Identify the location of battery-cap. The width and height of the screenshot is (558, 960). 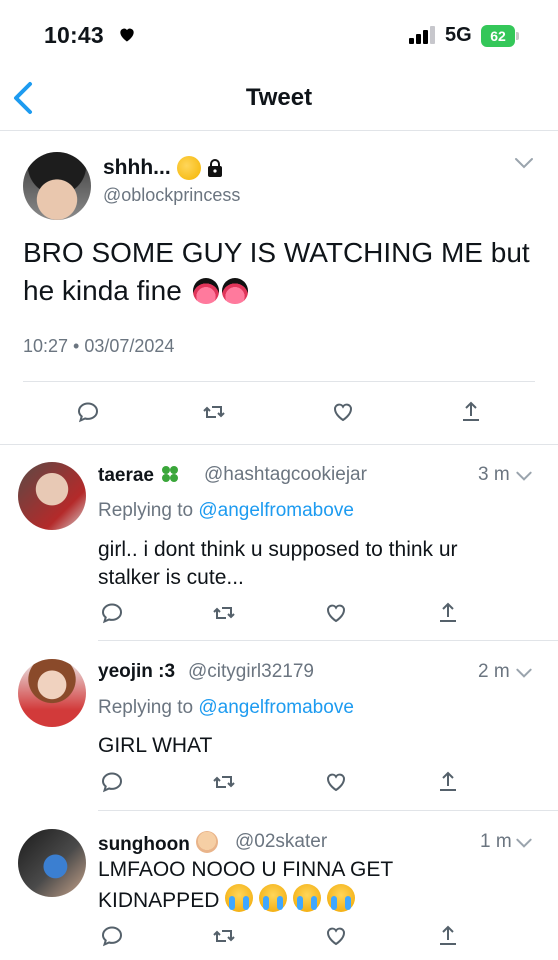
(517, 36).